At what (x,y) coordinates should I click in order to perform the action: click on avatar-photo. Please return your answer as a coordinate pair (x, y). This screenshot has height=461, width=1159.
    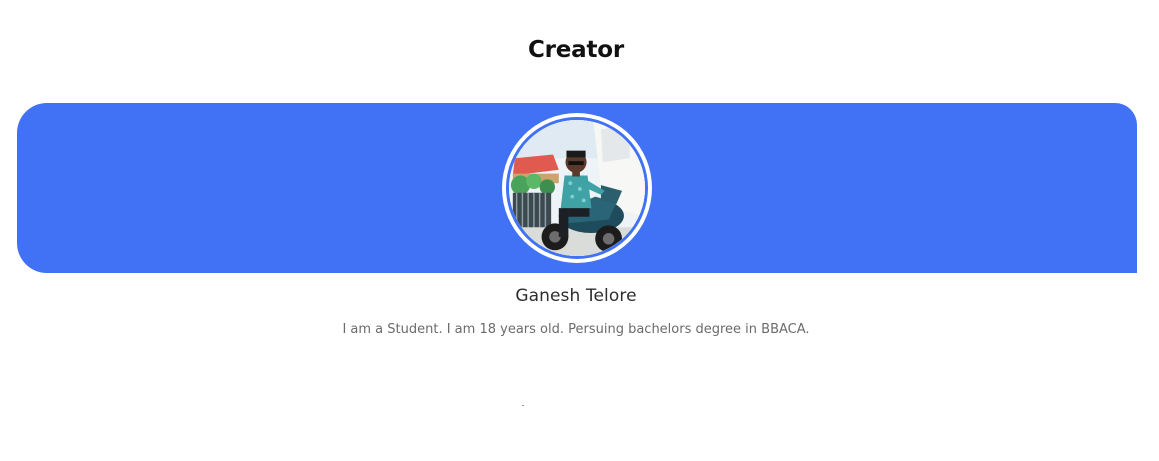
    Looking at the image, I should click on (577, 188).